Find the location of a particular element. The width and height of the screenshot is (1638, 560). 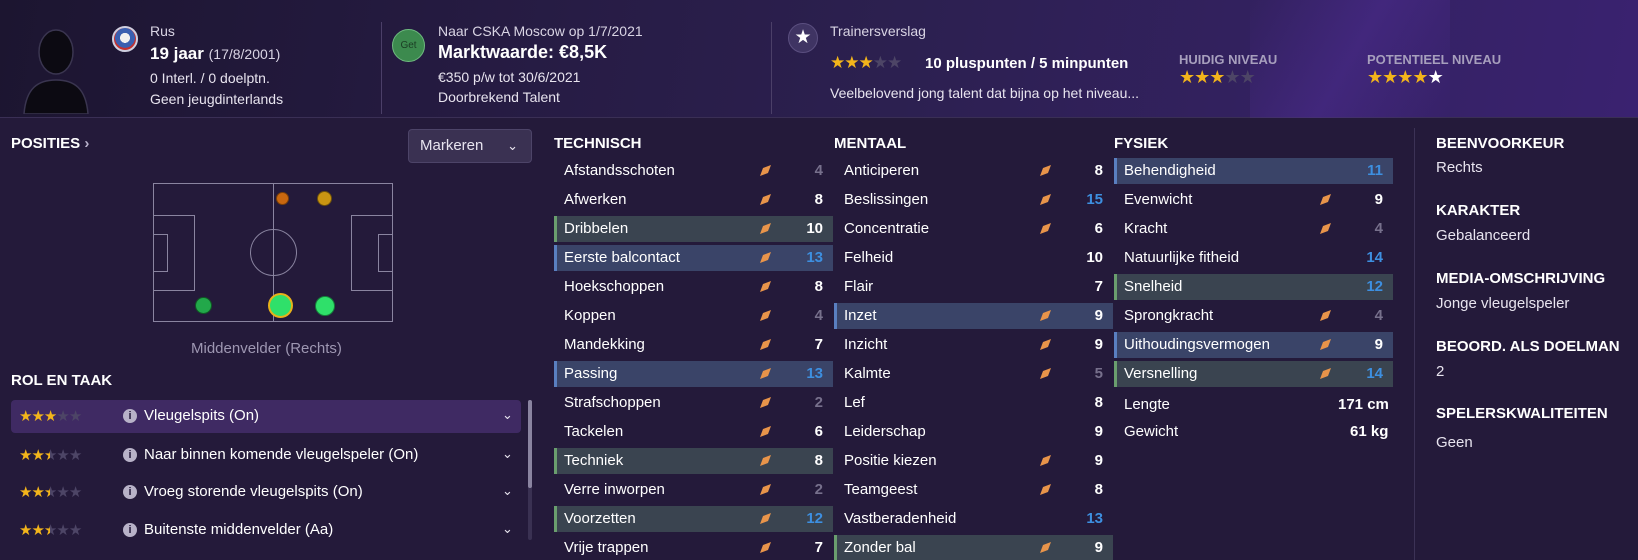

attribute-value: 4 is located at coordinates (818, 315).